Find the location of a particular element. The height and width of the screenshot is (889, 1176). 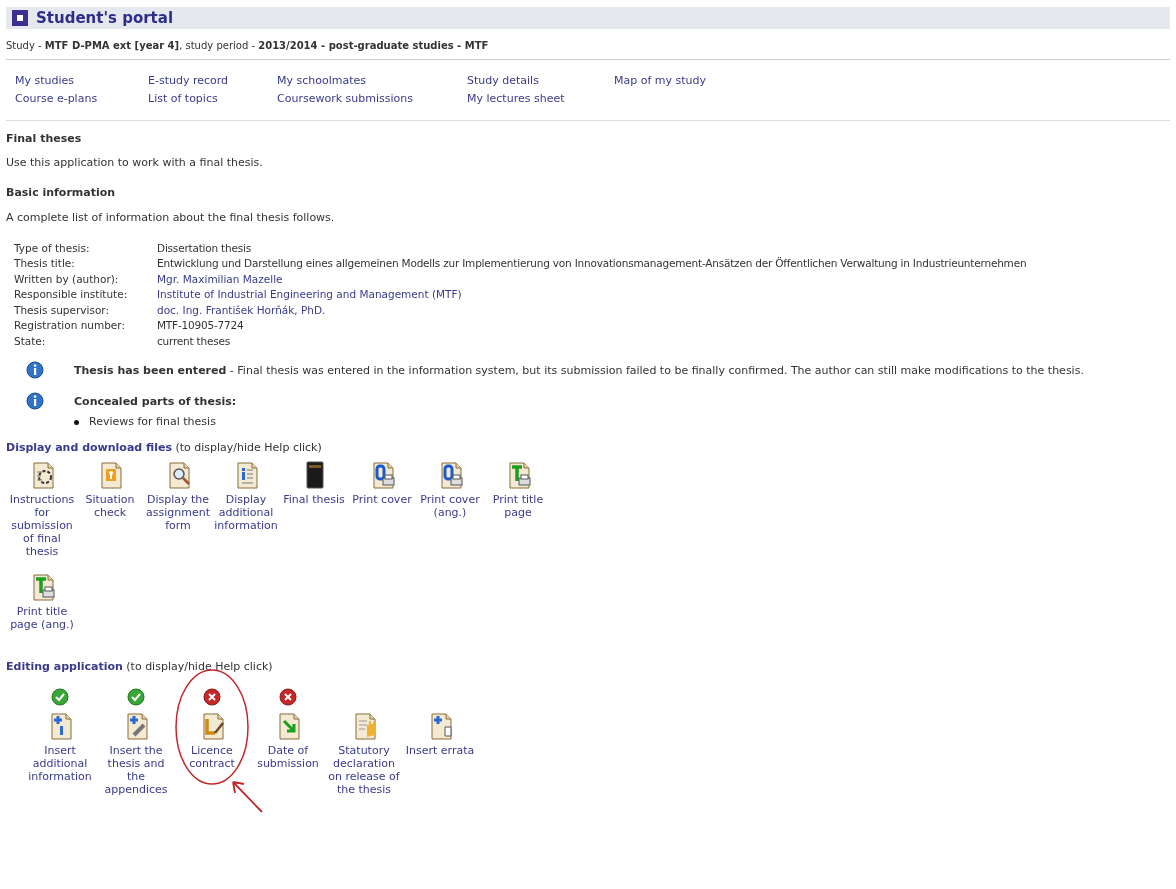

nav-link: Map of my study is located at coordinates (660, 80).